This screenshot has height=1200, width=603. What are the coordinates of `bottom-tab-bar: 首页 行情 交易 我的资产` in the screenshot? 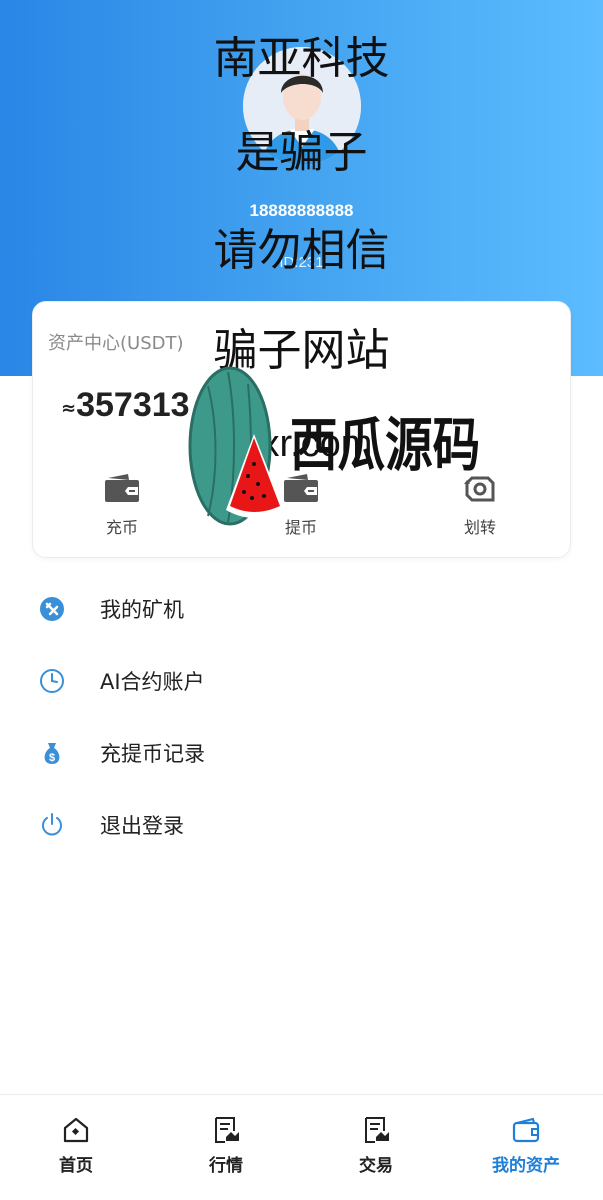 It's located at (301, 1147).